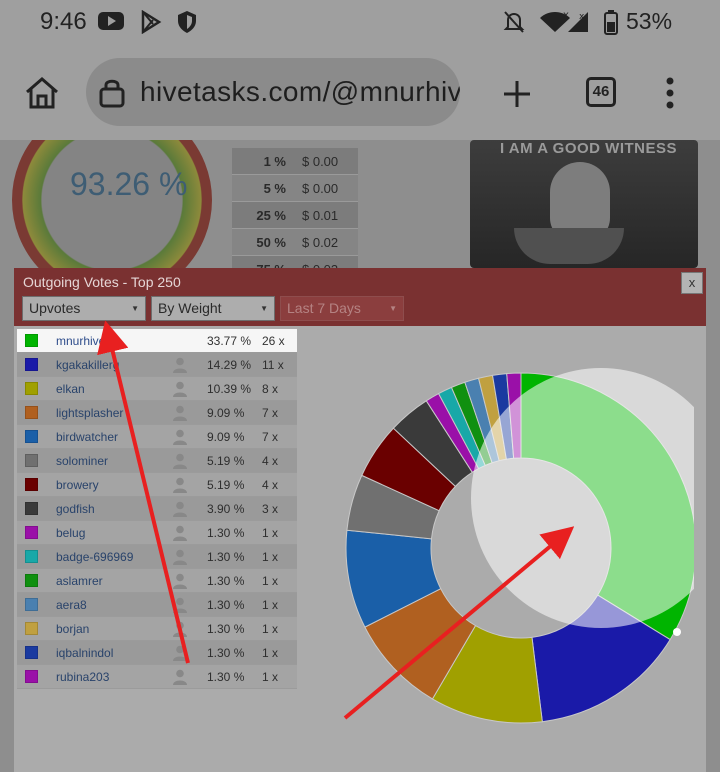  What do you see at coordinates (295, 161) in the screenshot?
I see `table-row: 1 % $ 0.00` at bounding box center [295, 161].